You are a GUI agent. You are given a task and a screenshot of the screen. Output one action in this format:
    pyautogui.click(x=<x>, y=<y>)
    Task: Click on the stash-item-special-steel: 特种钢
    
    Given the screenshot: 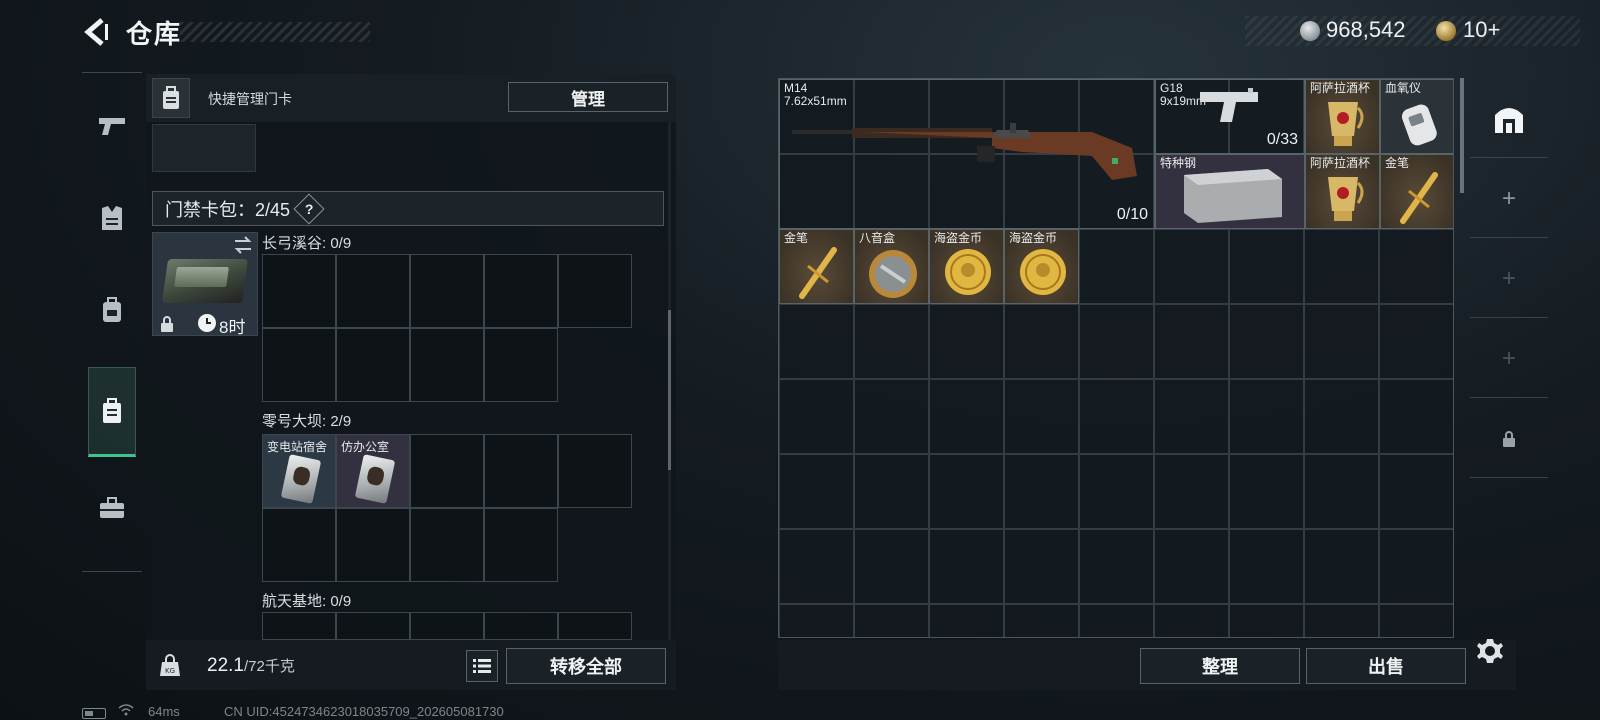 What is the action you would take?
    pyautogui.click(x=1230, y=191)
    